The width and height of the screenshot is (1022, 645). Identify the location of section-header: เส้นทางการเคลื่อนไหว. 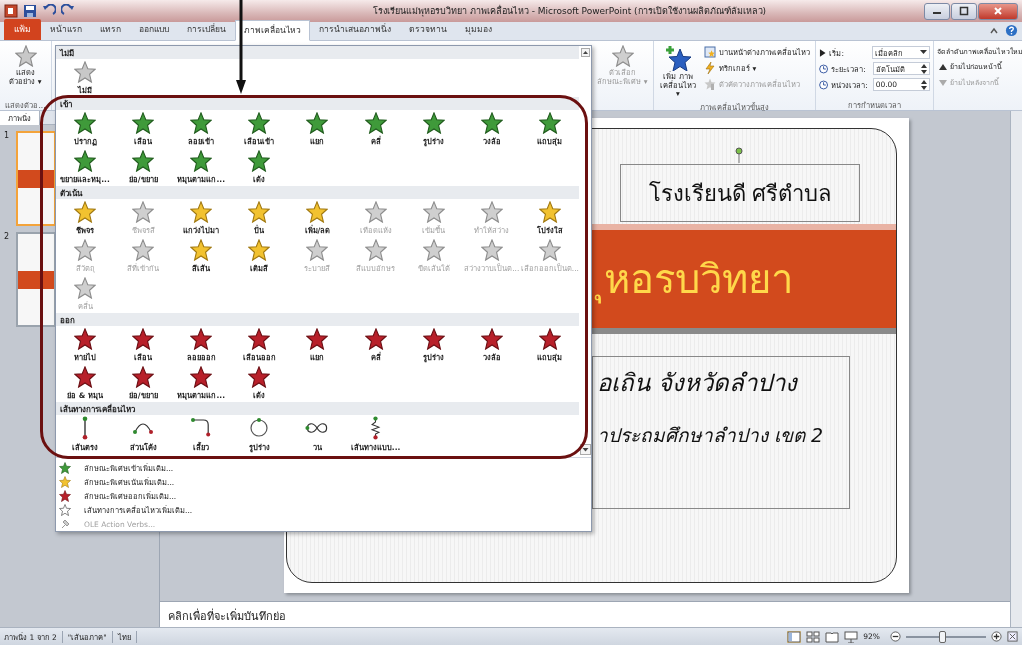
(317, 408).